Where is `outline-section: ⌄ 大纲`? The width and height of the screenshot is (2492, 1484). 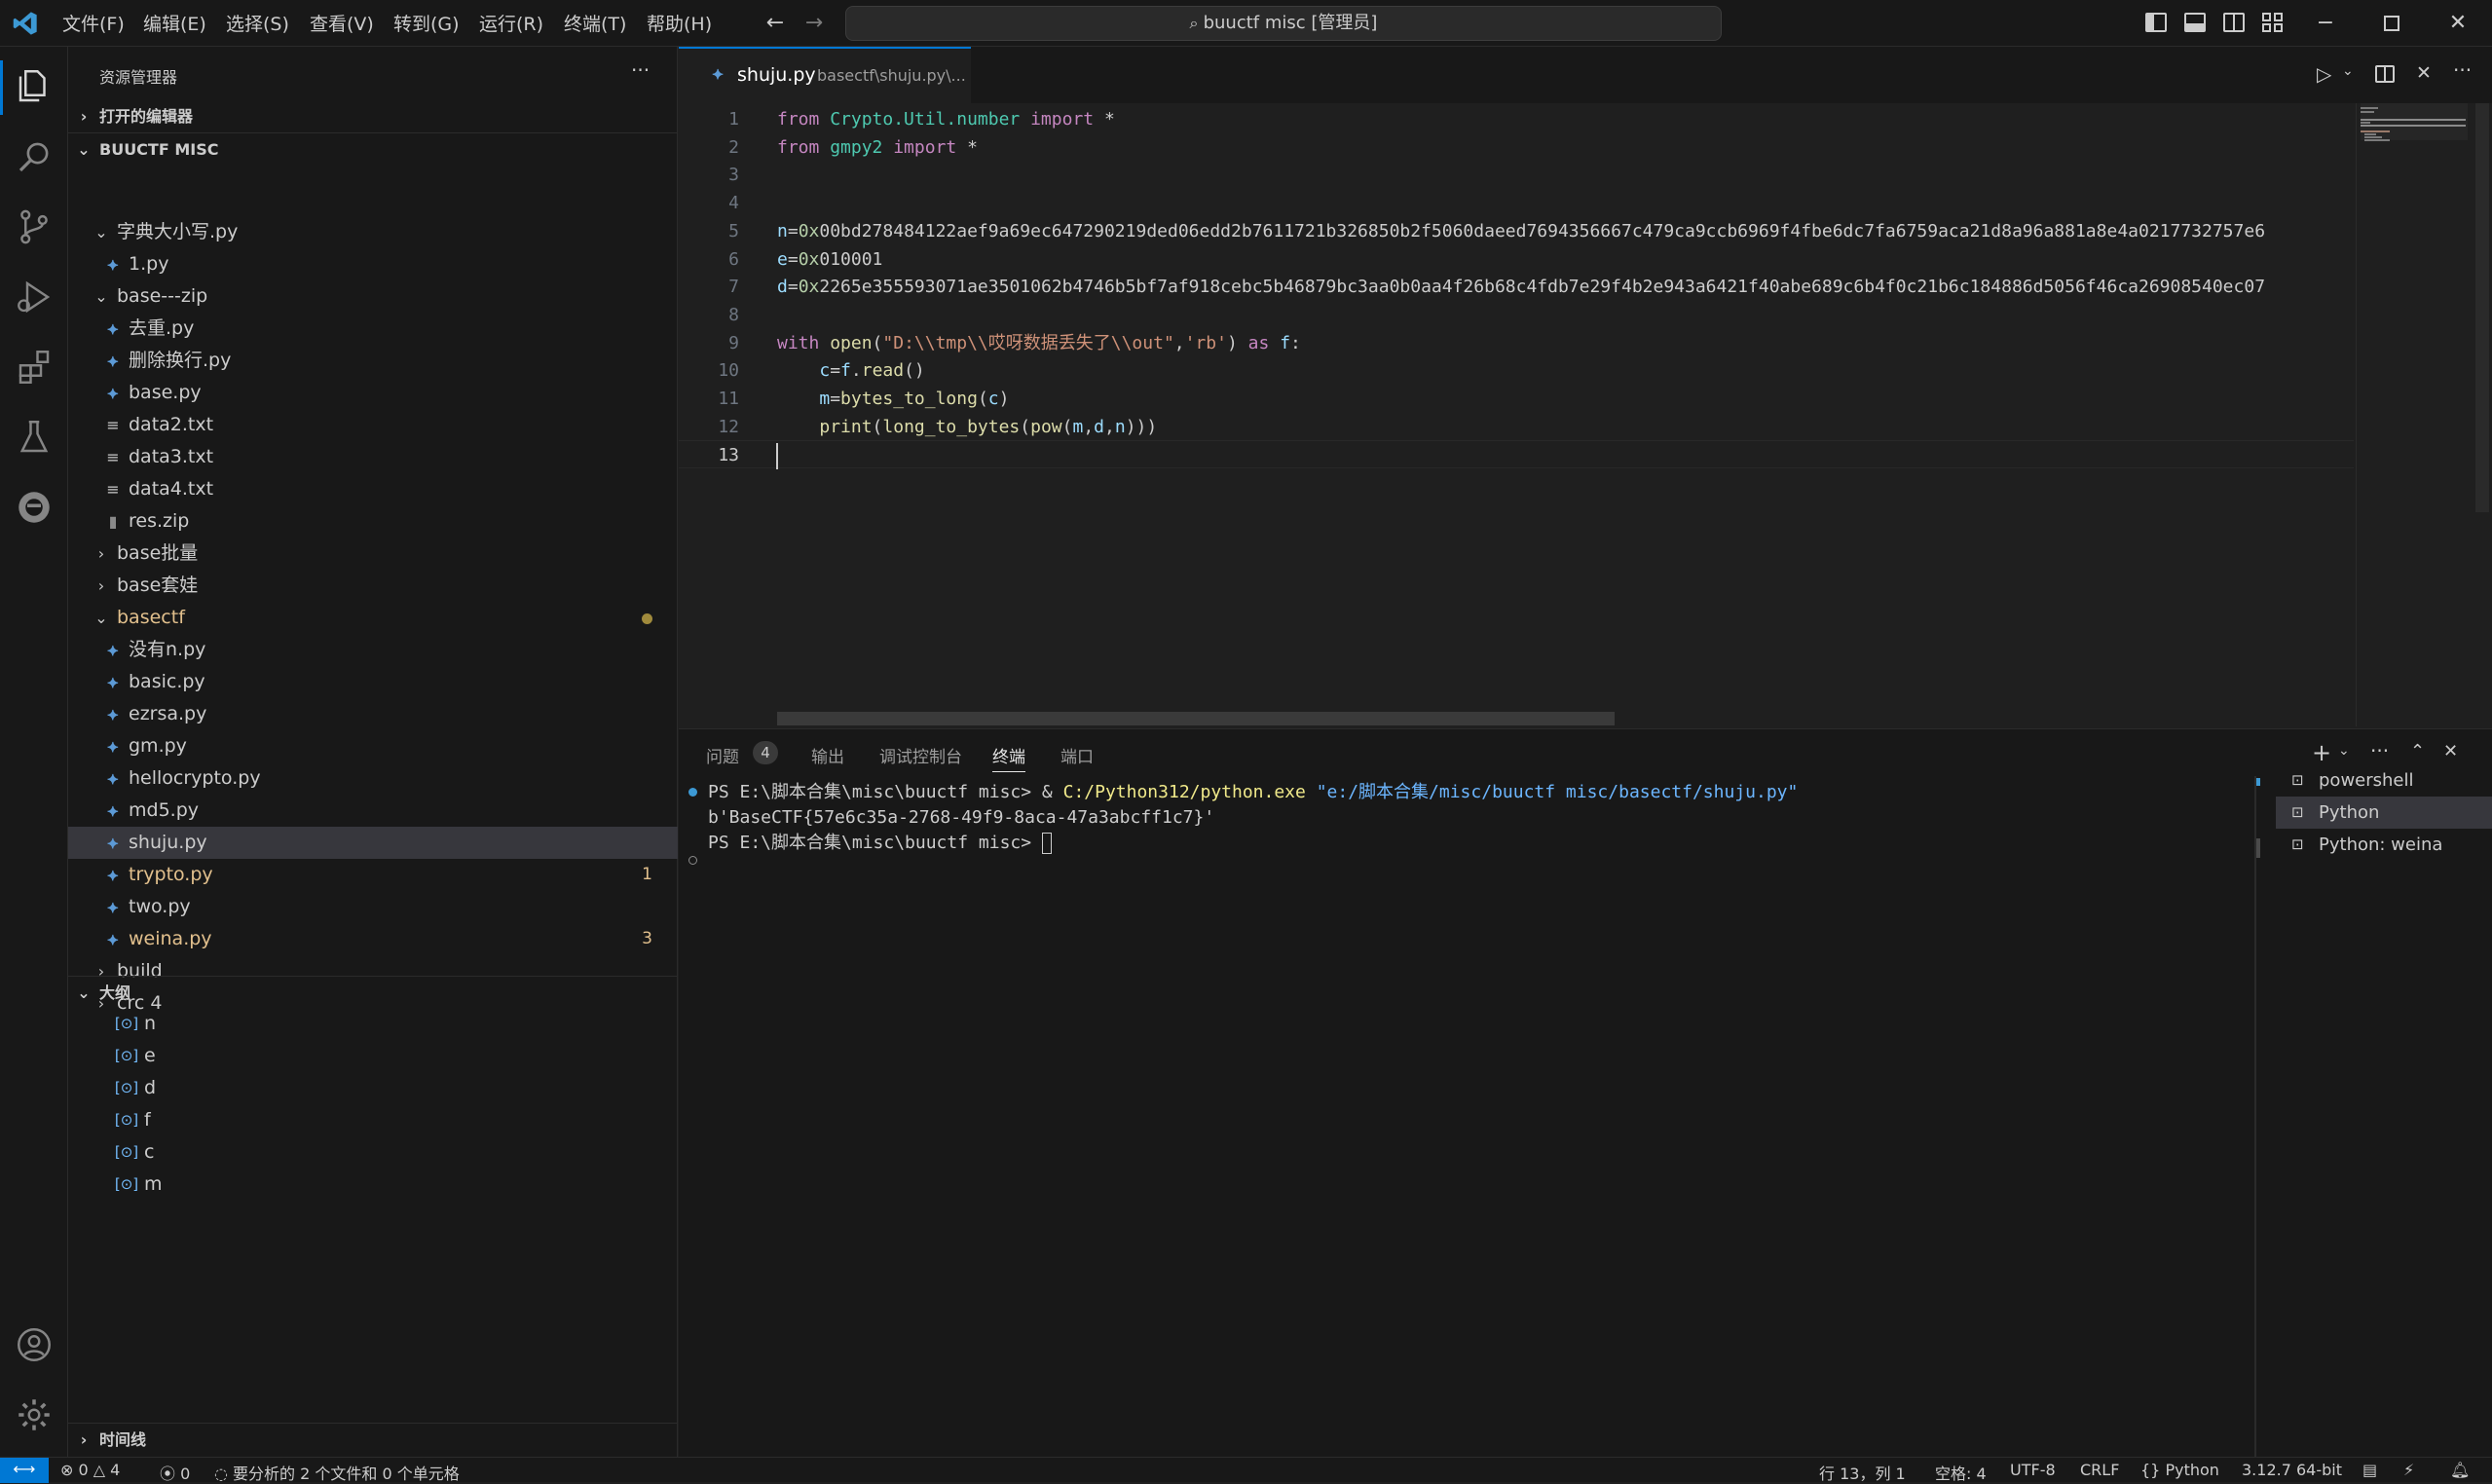 outline-section: ⌄ 大纲 is located at coordinates (373, 992).